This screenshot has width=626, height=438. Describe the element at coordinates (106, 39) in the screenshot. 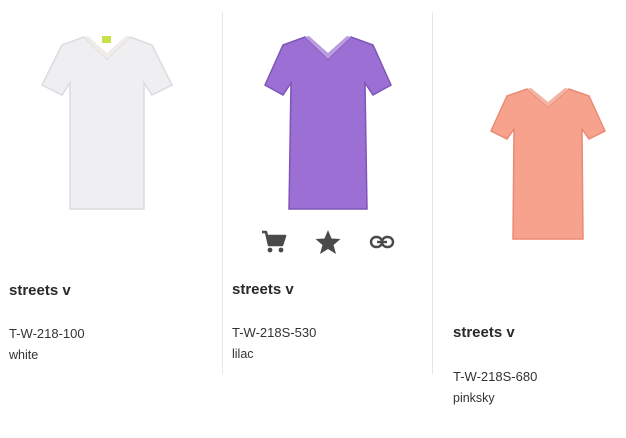

I see `brand-tag-icon` at that location.